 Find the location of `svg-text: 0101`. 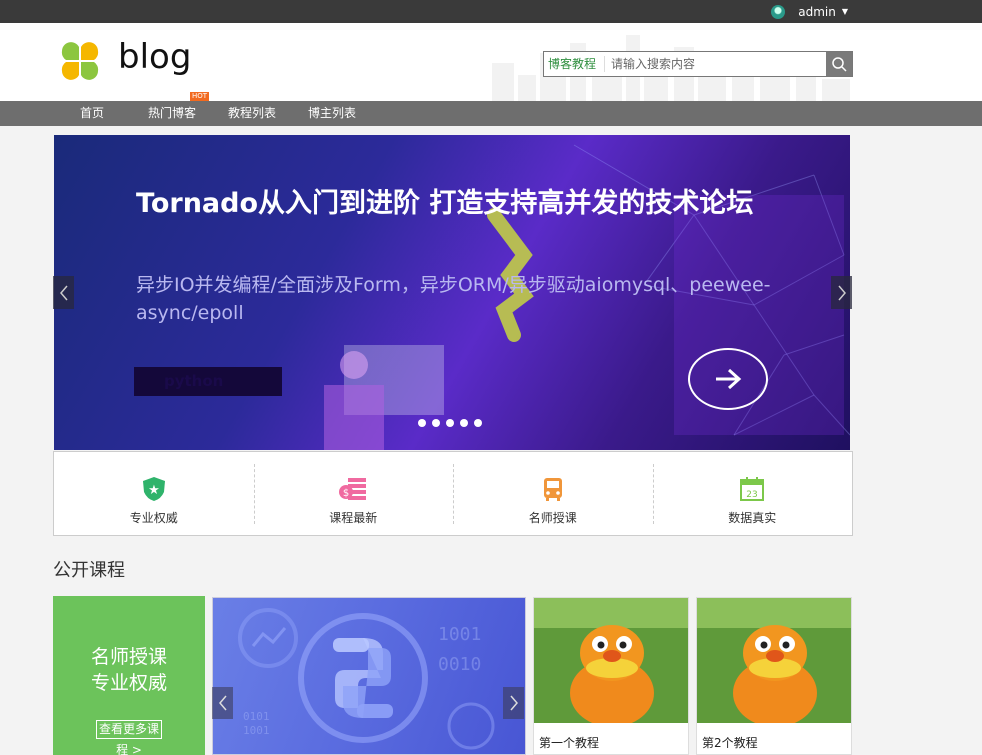

svg-text: 0101 is located at coordinates (256, 716).